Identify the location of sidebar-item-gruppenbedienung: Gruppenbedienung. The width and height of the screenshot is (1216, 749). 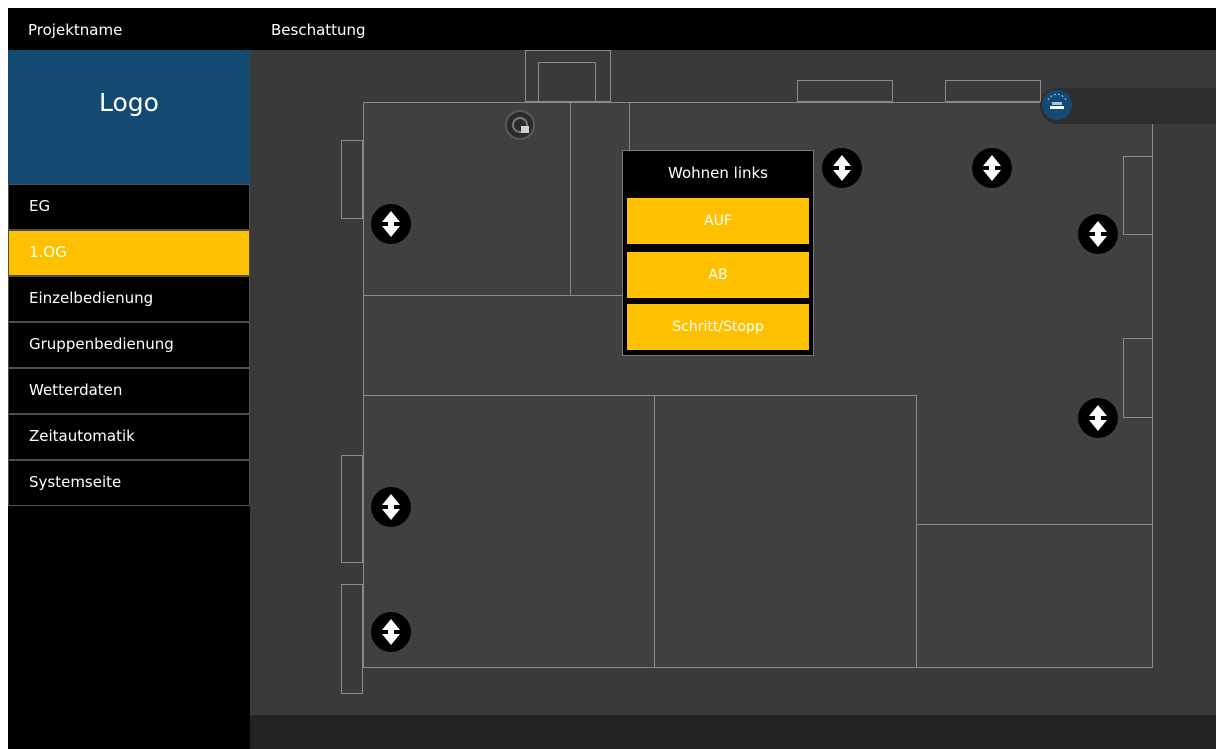
(129, 345).